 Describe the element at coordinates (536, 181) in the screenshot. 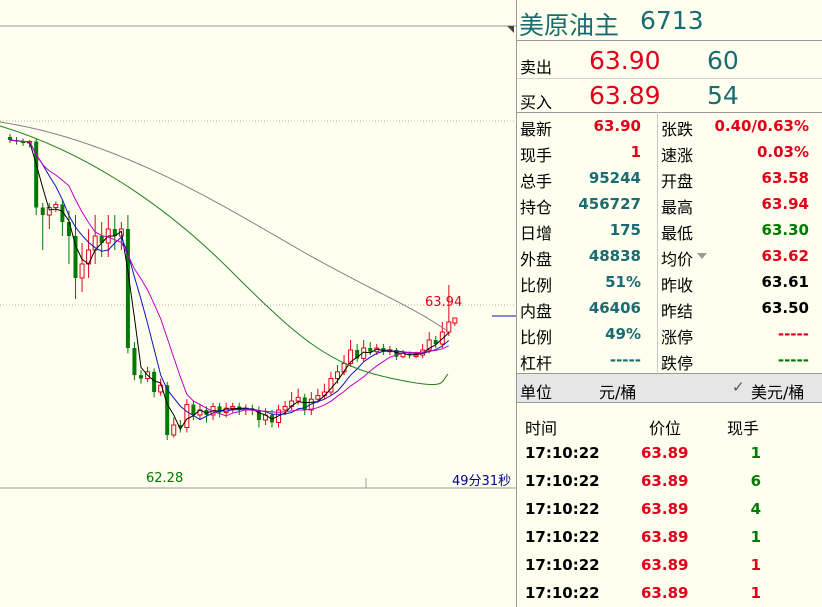

I see `stat-label: 总手` at that location.